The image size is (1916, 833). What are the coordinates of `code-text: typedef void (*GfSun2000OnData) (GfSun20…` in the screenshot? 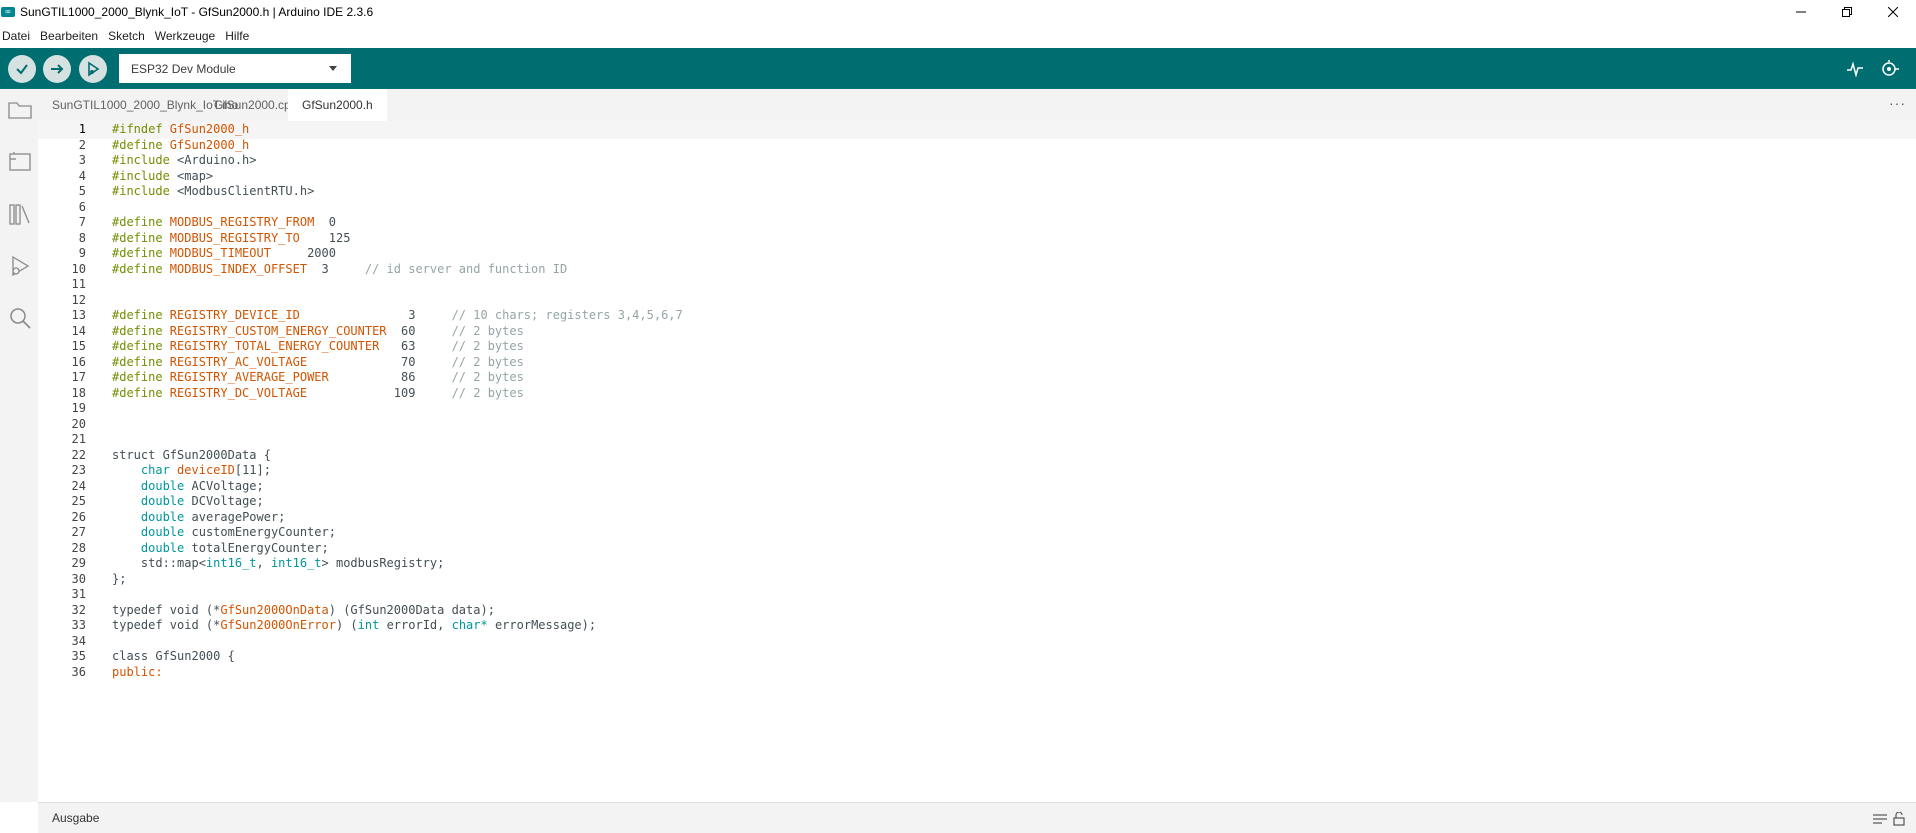 It's located at (303, 609).